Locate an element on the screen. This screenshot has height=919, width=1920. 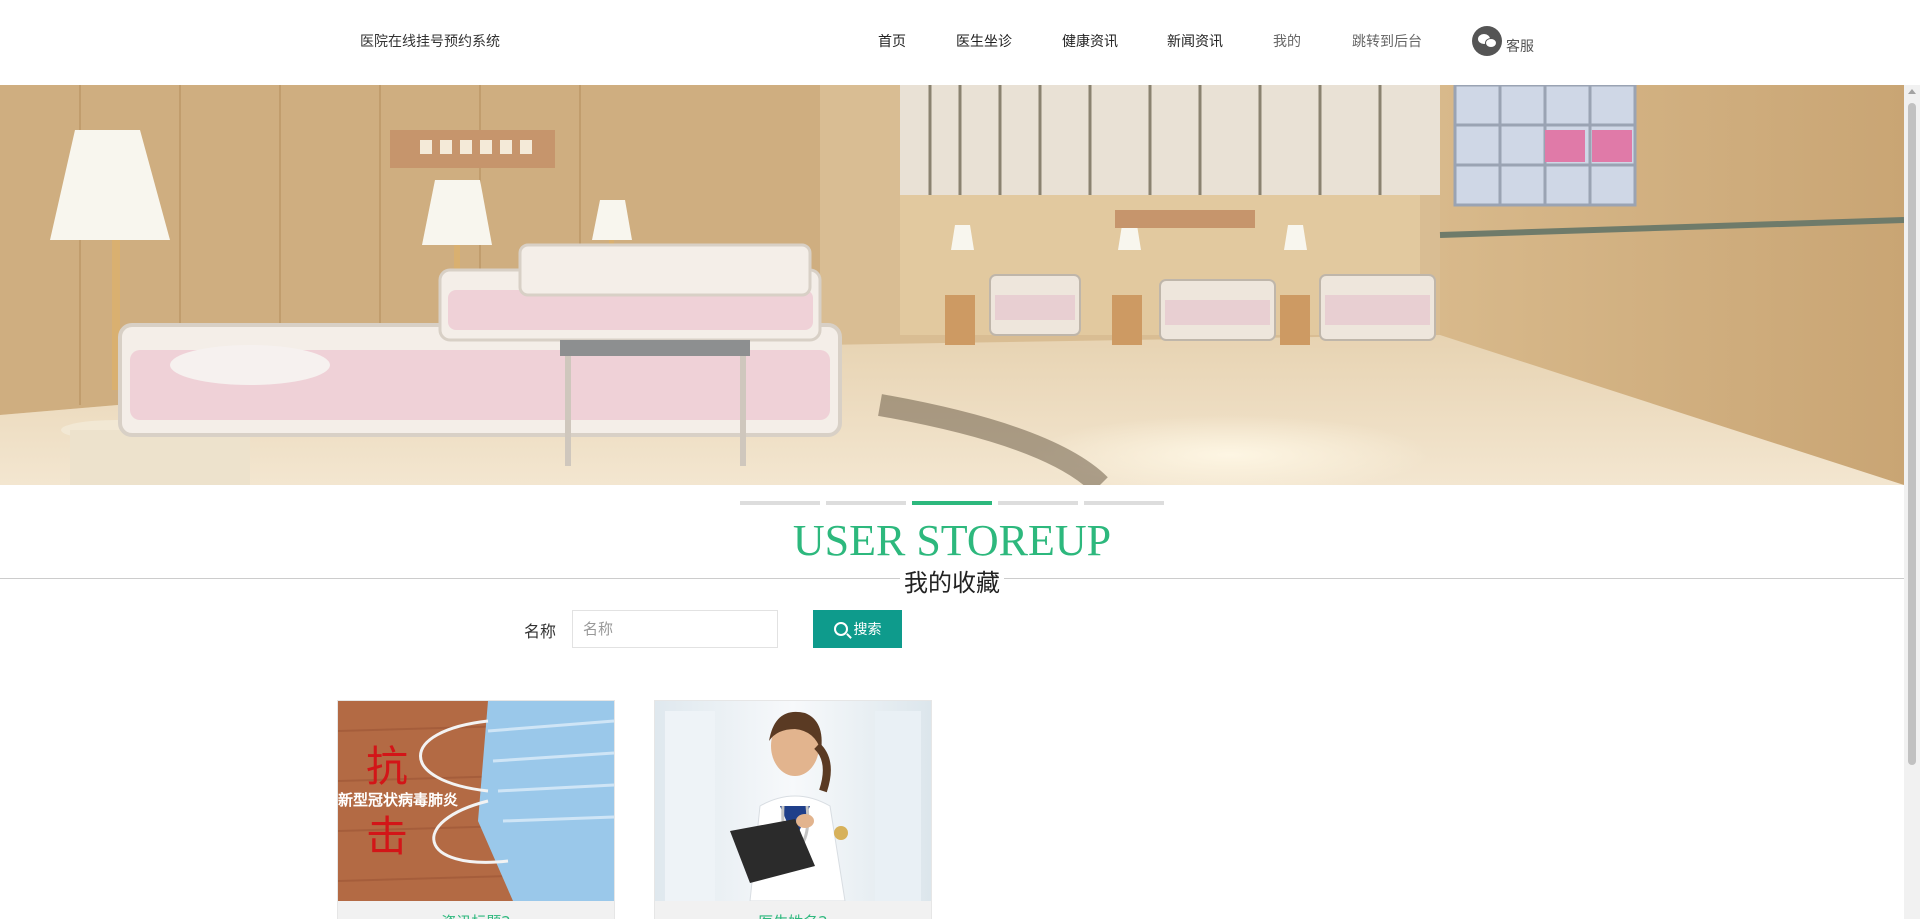
main-nav: 首页 医生坐诊 健康资讯 新闻资讯 我的 跳转到后台 is located at coordinates (952, 42).